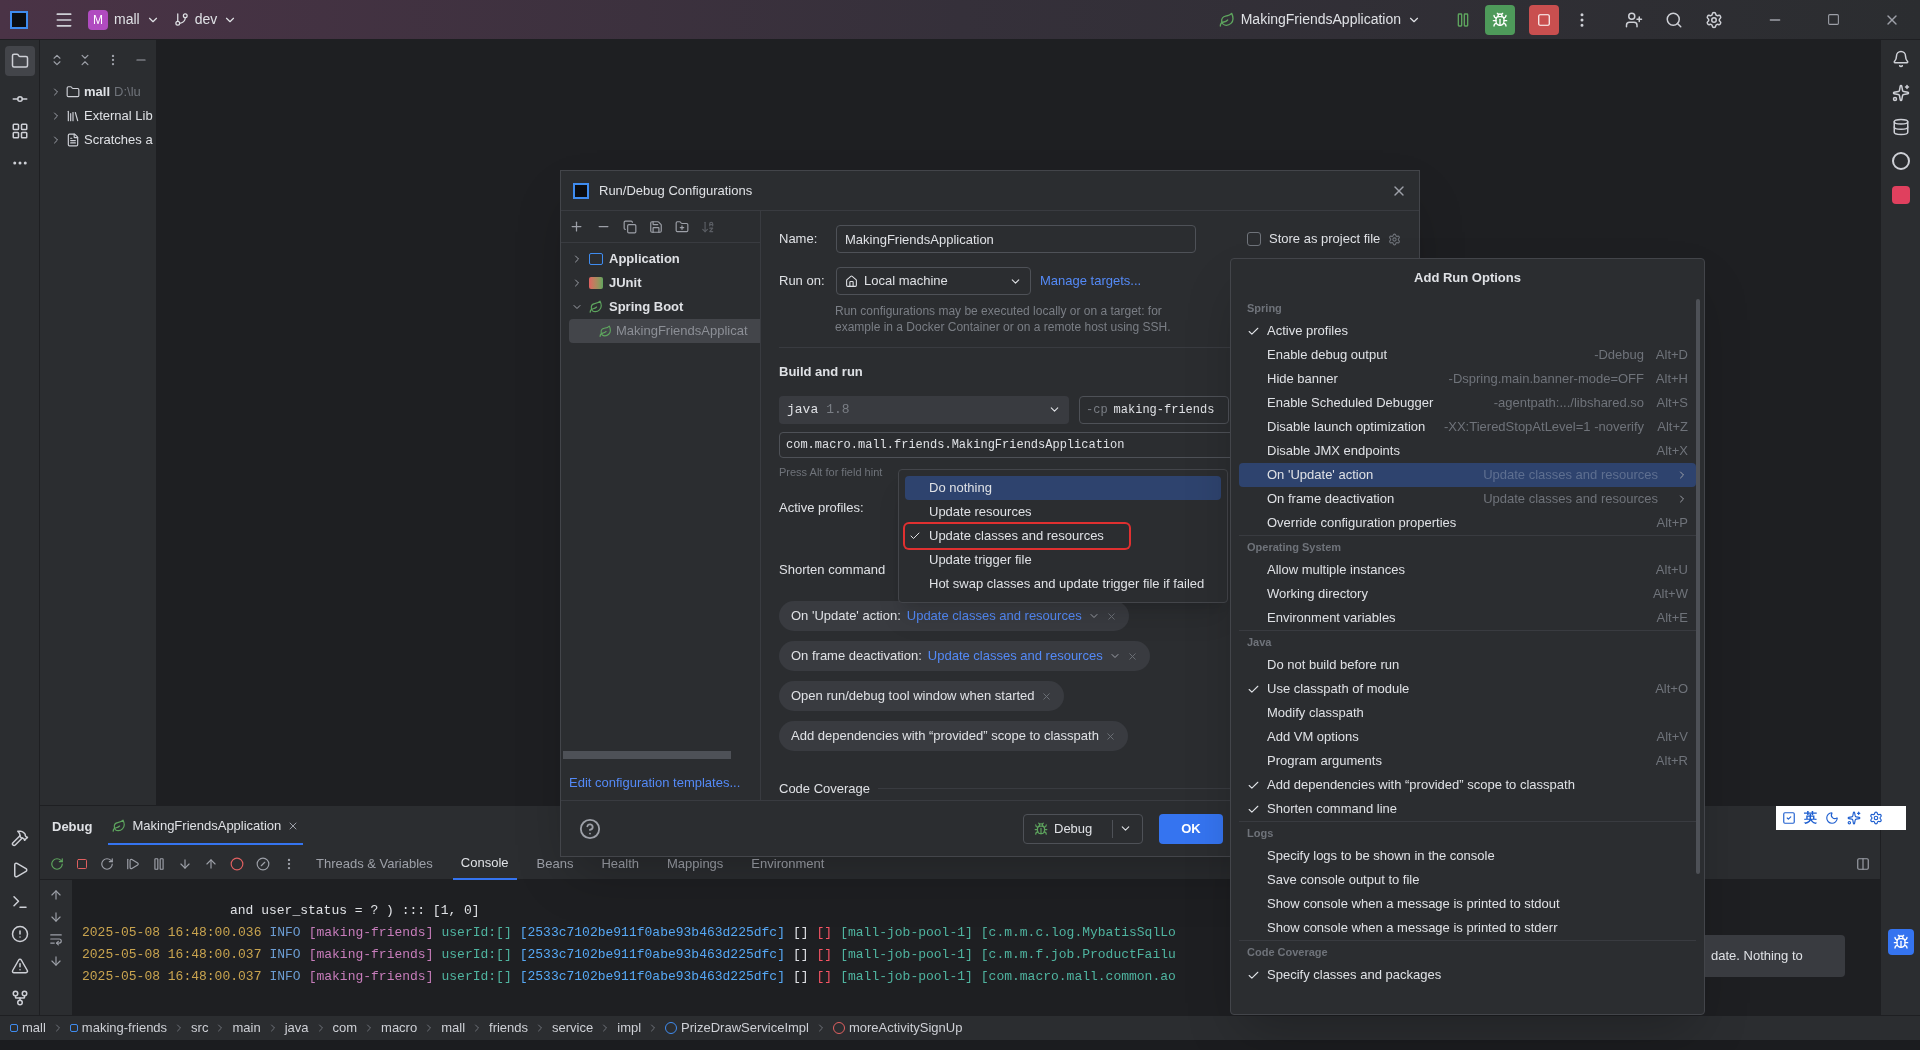 Image resolution: width=1920 pixels, height=1050 pixels. I want to click on config-group: Spring Boot, so click(660, 307).